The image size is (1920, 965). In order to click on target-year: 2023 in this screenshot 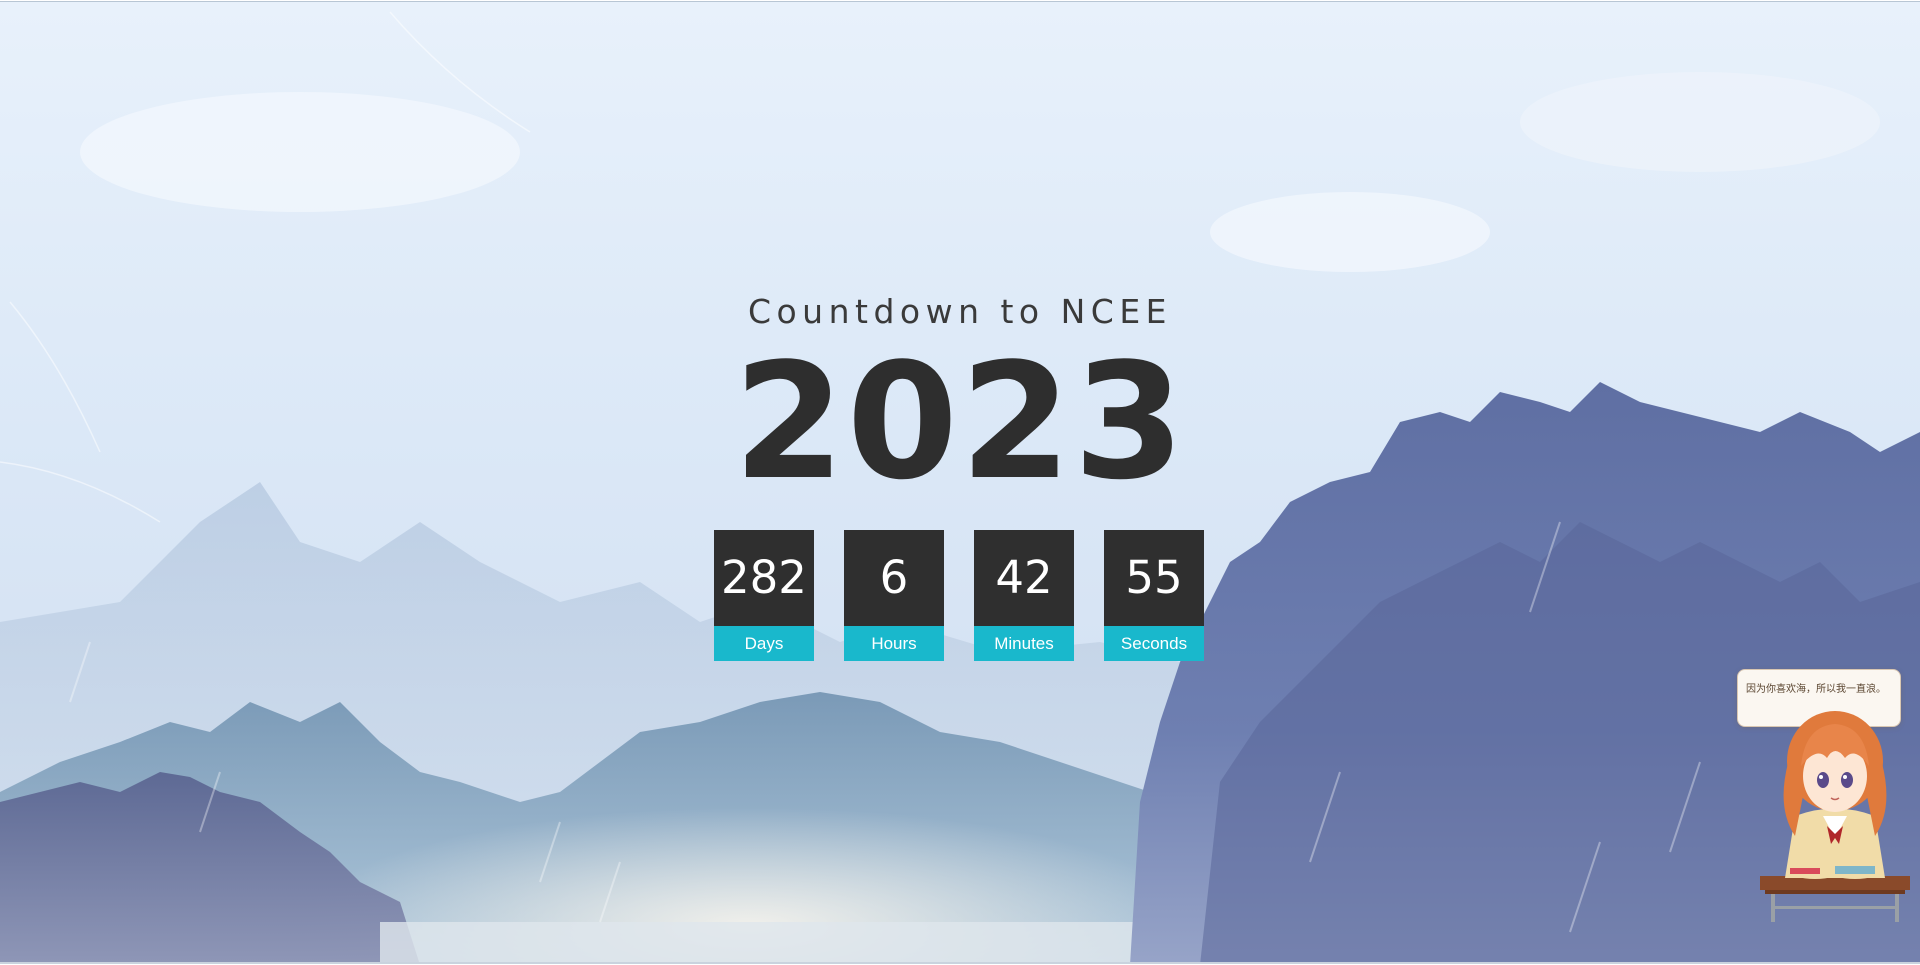, I will do `click(960, 421)`.